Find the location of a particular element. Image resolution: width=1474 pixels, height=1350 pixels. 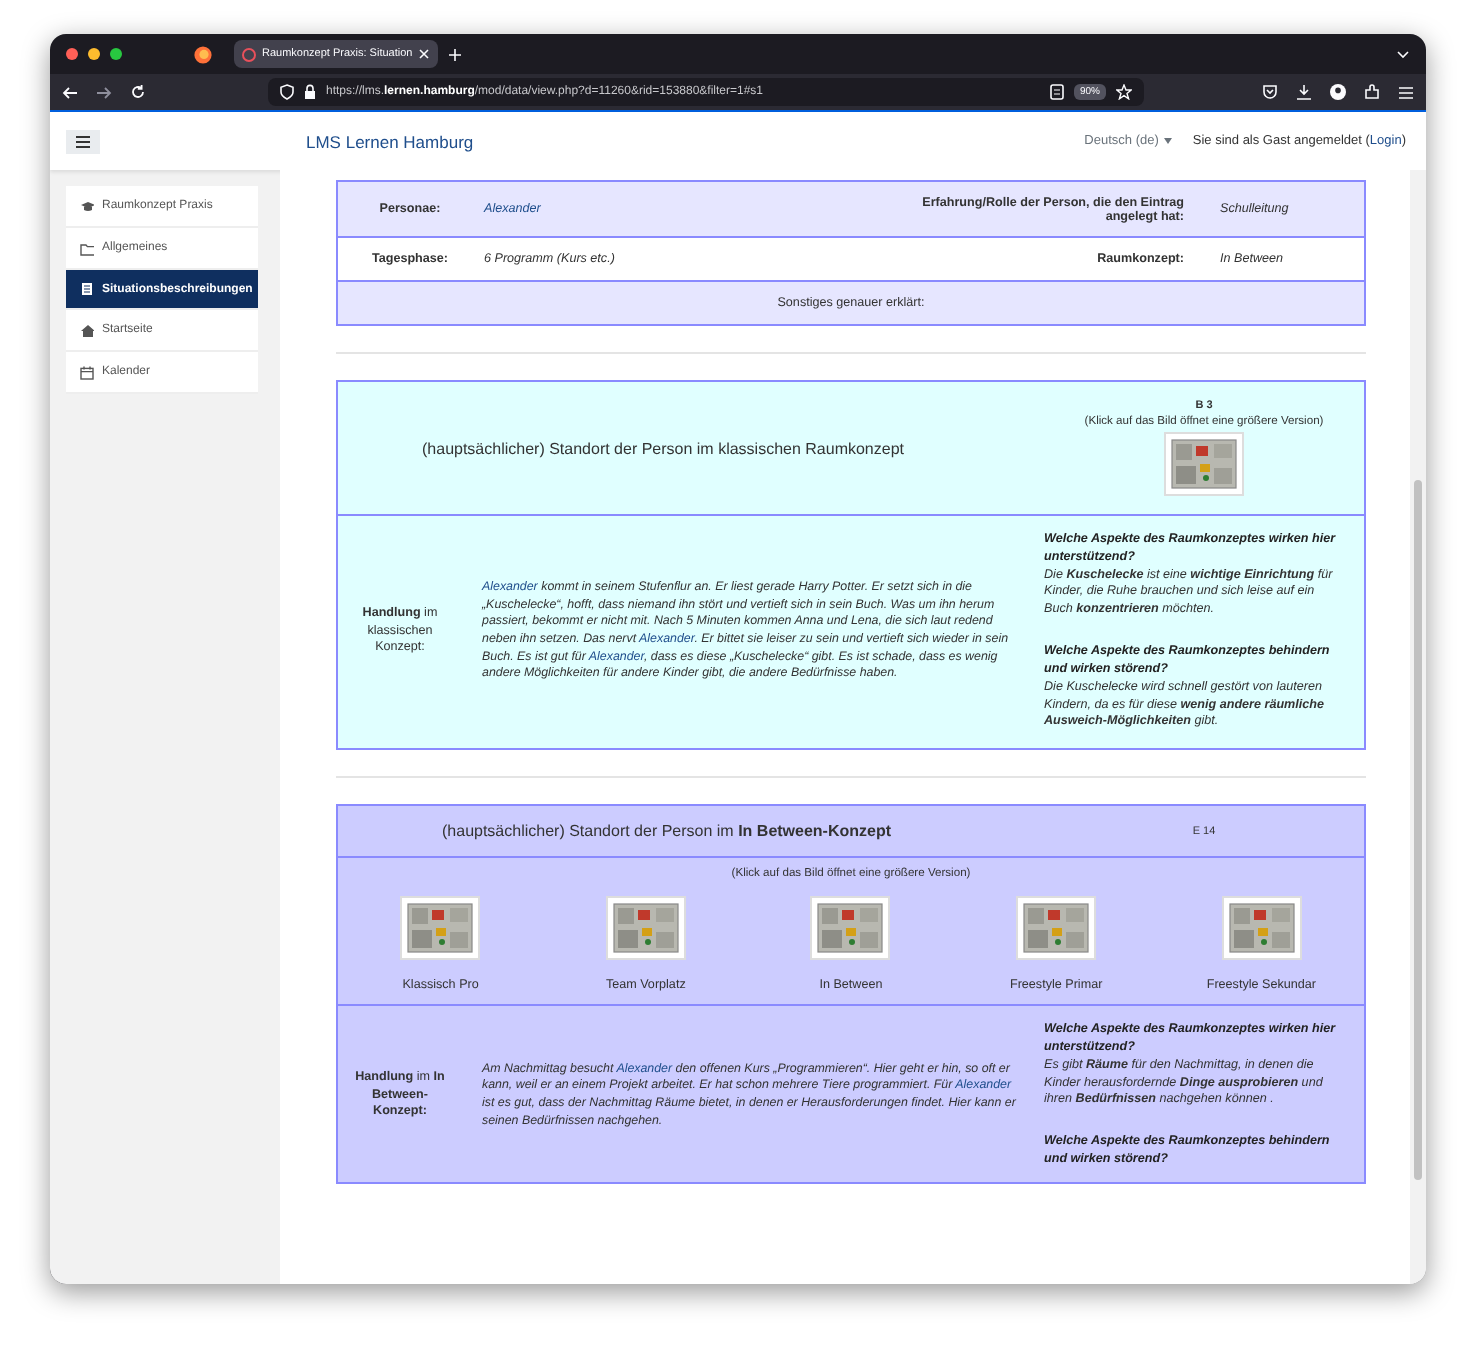

reload-icon is located at coordinates (138, 92).